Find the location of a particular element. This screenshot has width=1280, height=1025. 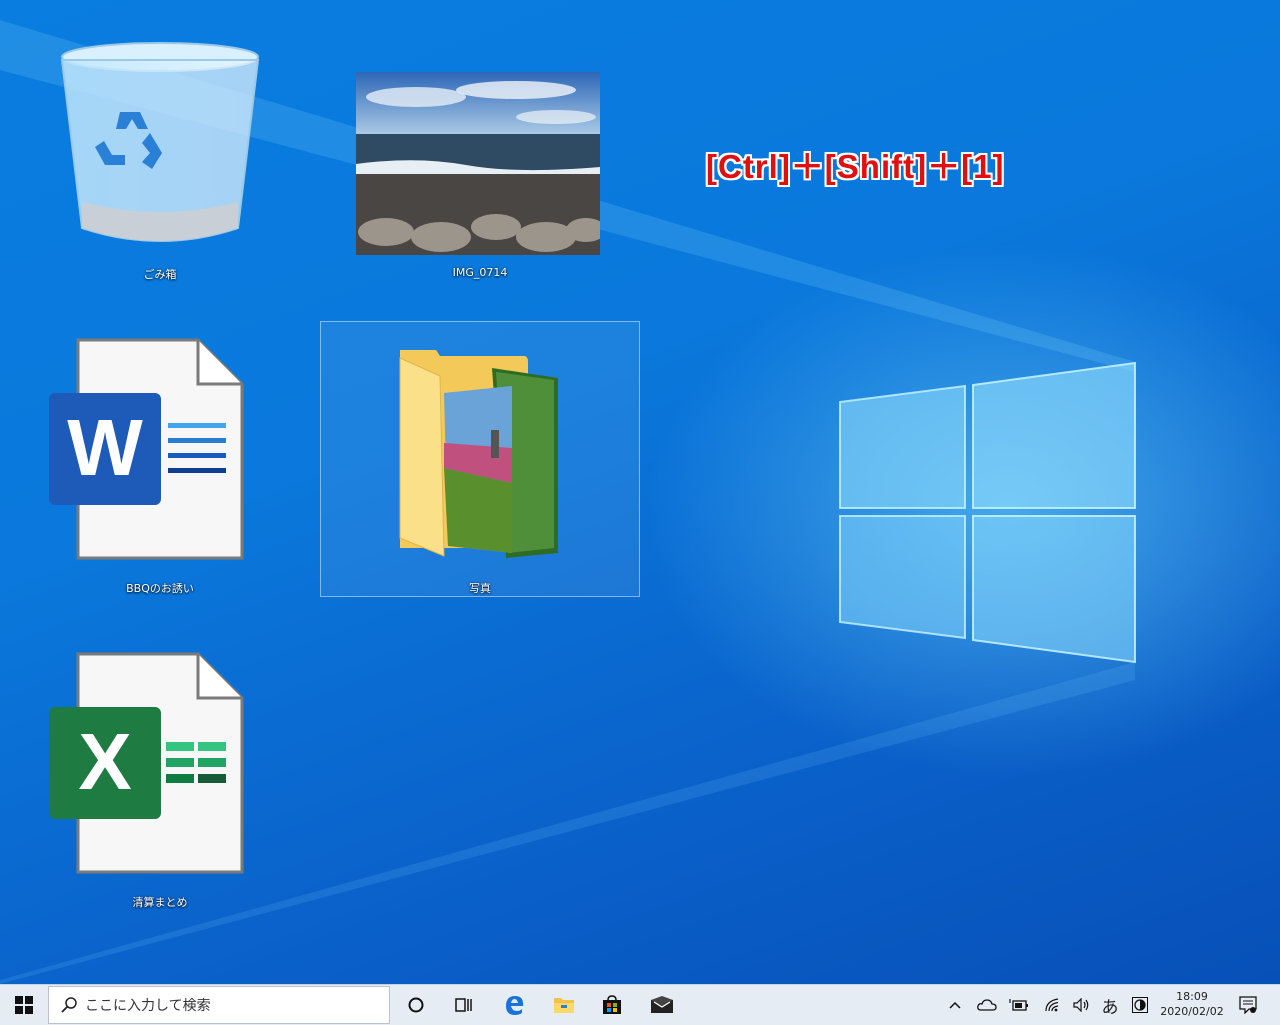

wifi-icon is located at coordinates (1052, 1005).